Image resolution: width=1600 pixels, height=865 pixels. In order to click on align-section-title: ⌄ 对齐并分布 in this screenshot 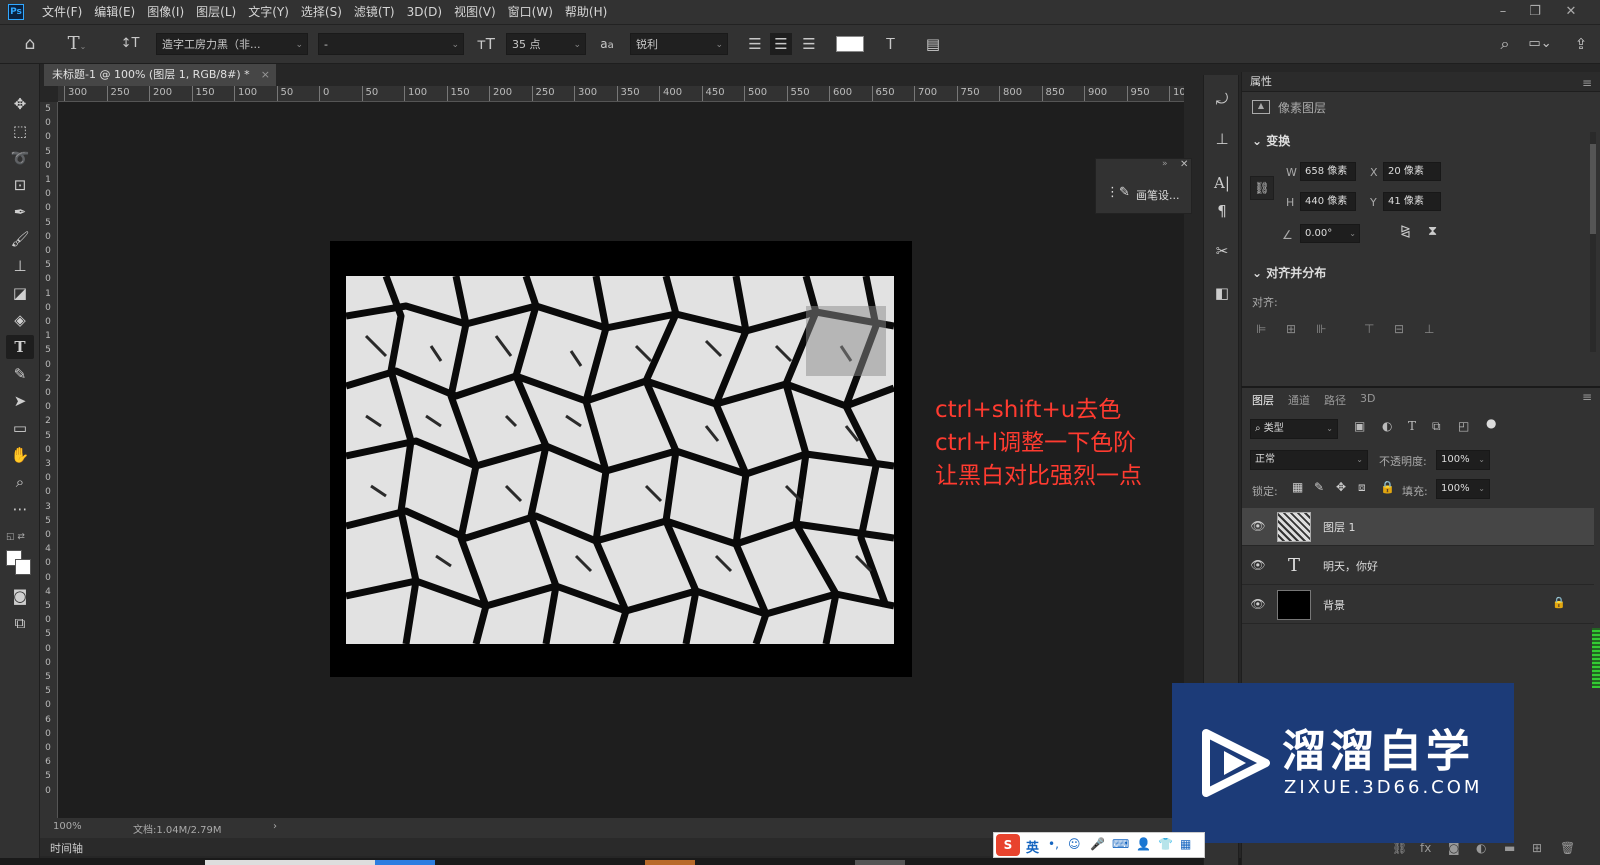, I will do `click(1289, 272)`.